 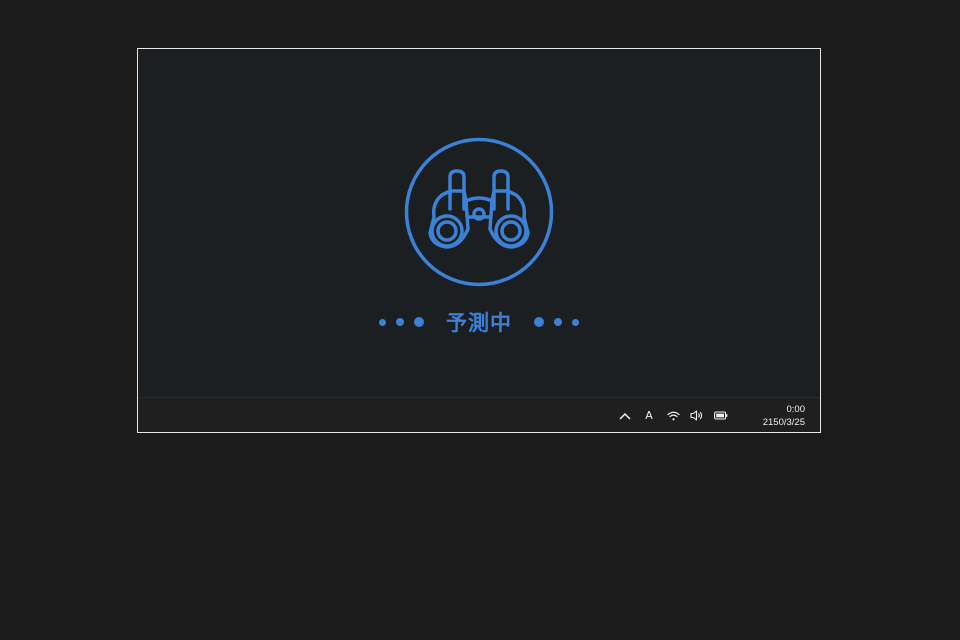 I want to click on volume-button, so click(x=697, y=416).